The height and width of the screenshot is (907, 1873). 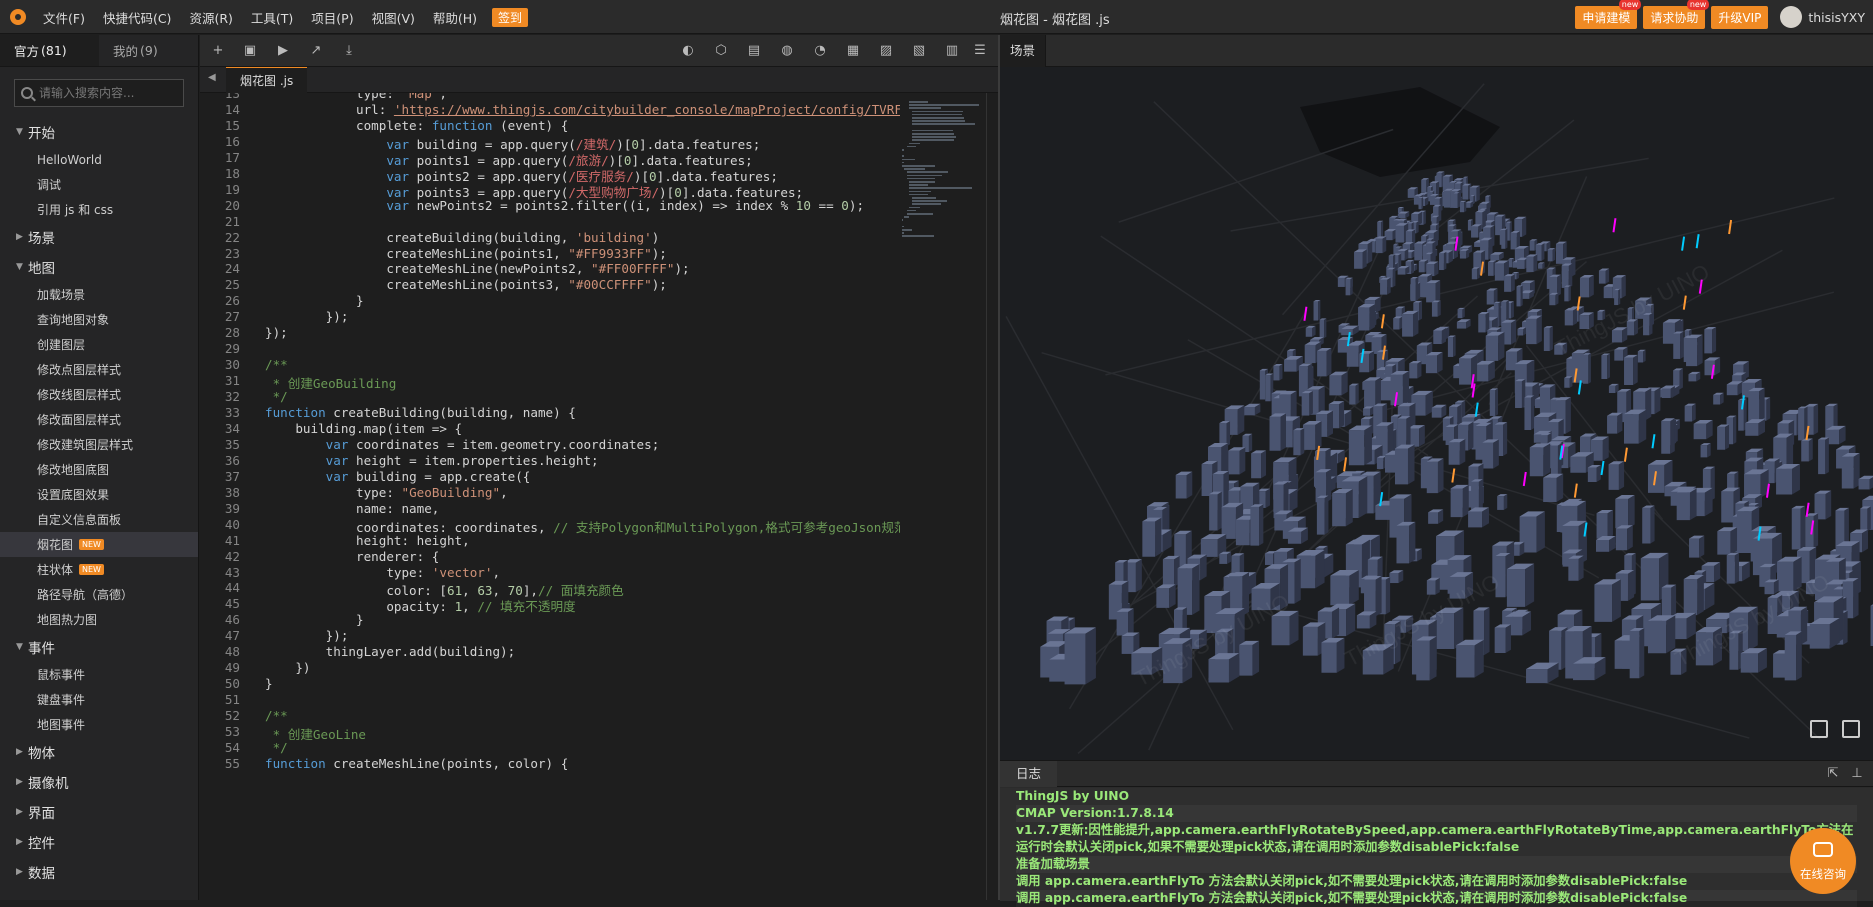 What do you see at coordinates (212, 77) in the screenshot?
I see `tab-scroll-left-icon: ◀` at bounding box center [212, 77].